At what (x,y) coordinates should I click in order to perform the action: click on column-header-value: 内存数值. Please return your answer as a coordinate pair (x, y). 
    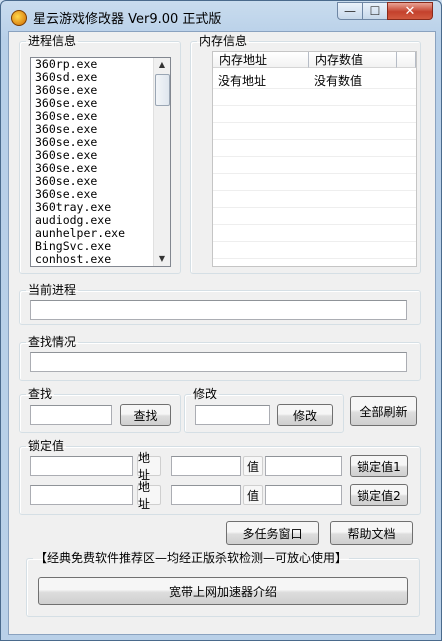
    Looking at the image, I should click on (353, 60).